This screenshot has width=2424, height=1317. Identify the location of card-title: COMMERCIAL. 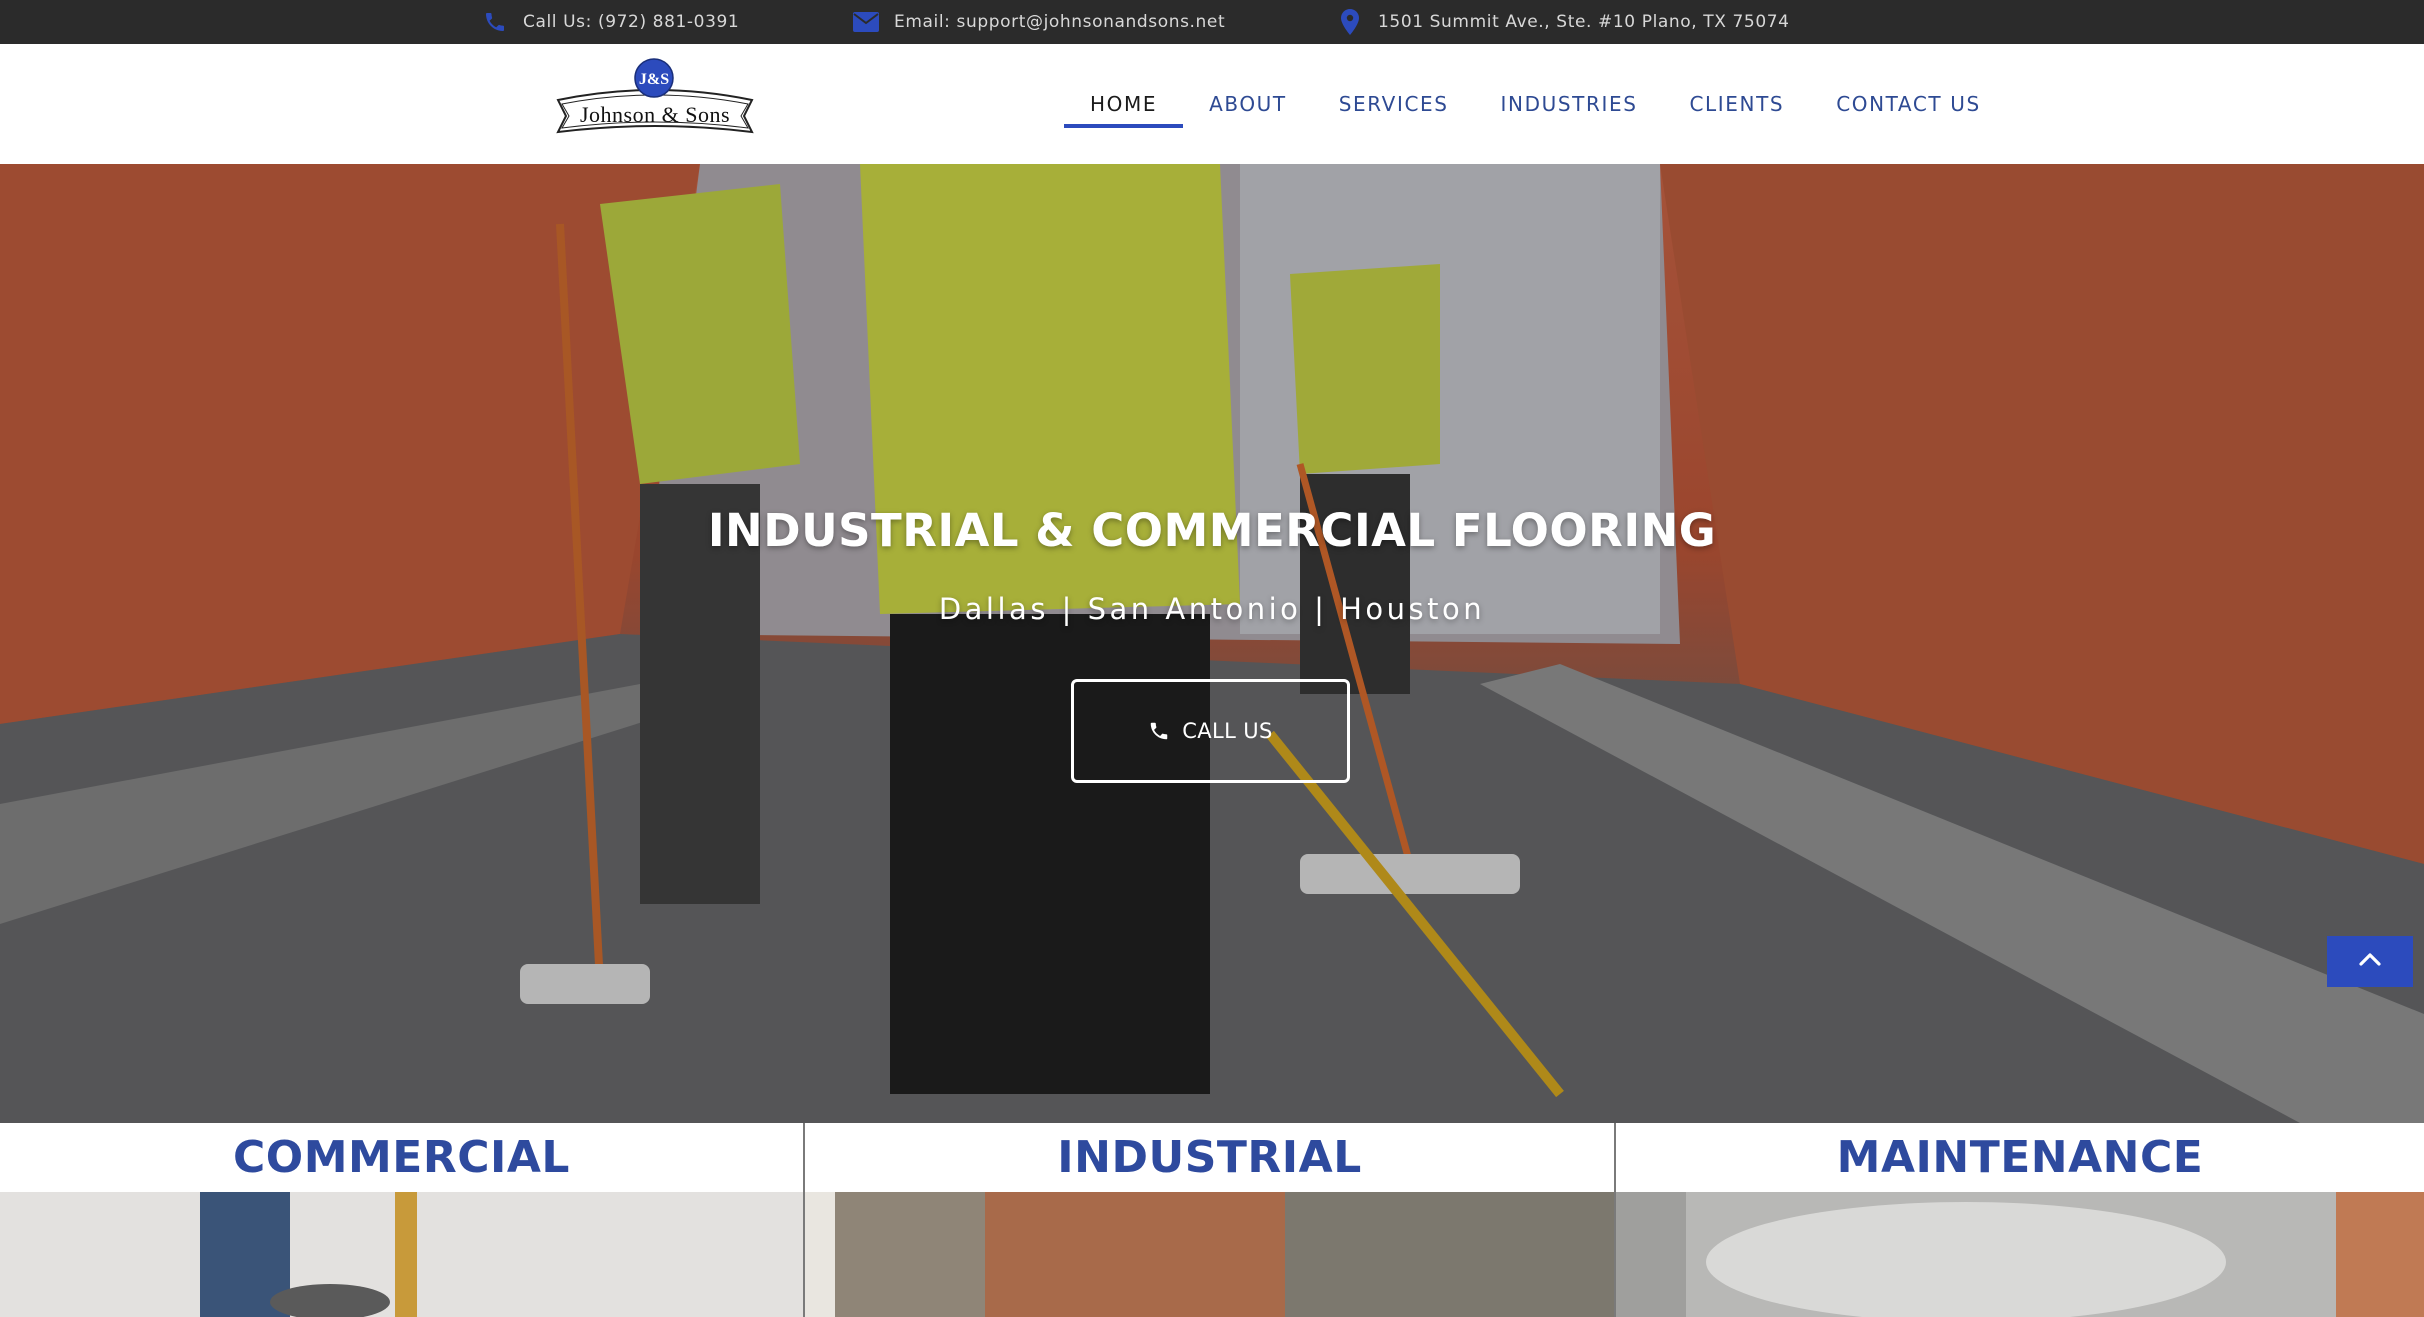
(401, 1157).